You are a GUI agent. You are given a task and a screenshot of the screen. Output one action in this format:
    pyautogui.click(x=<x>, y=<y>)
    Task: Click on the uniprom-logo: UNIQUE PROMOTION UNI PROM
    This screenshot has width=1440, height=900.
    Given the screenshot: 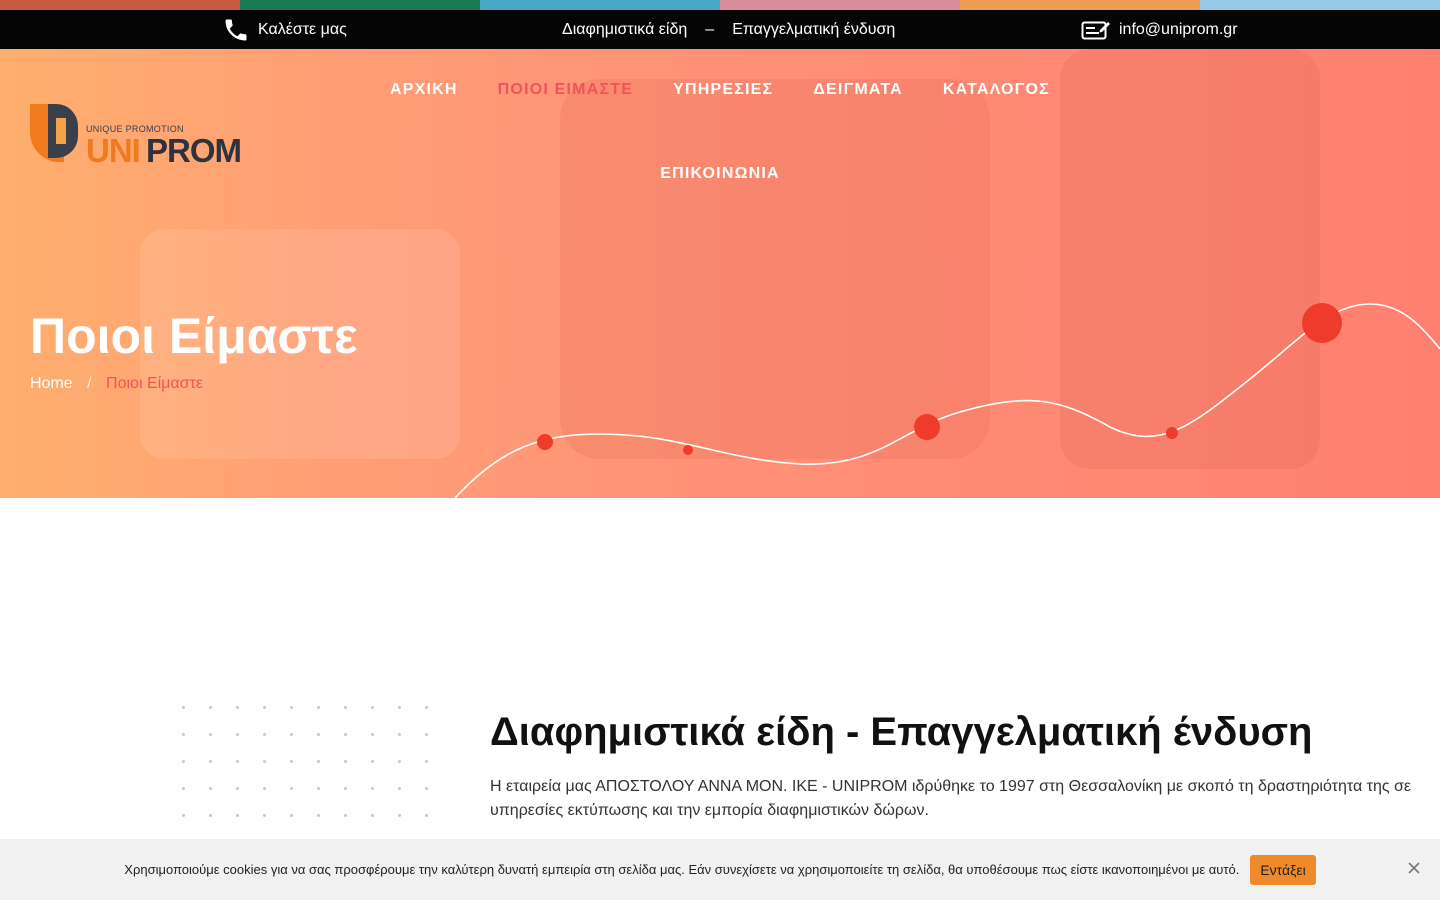 What is the action you would take?
    pyautogui.click(x=138, y=136)
    